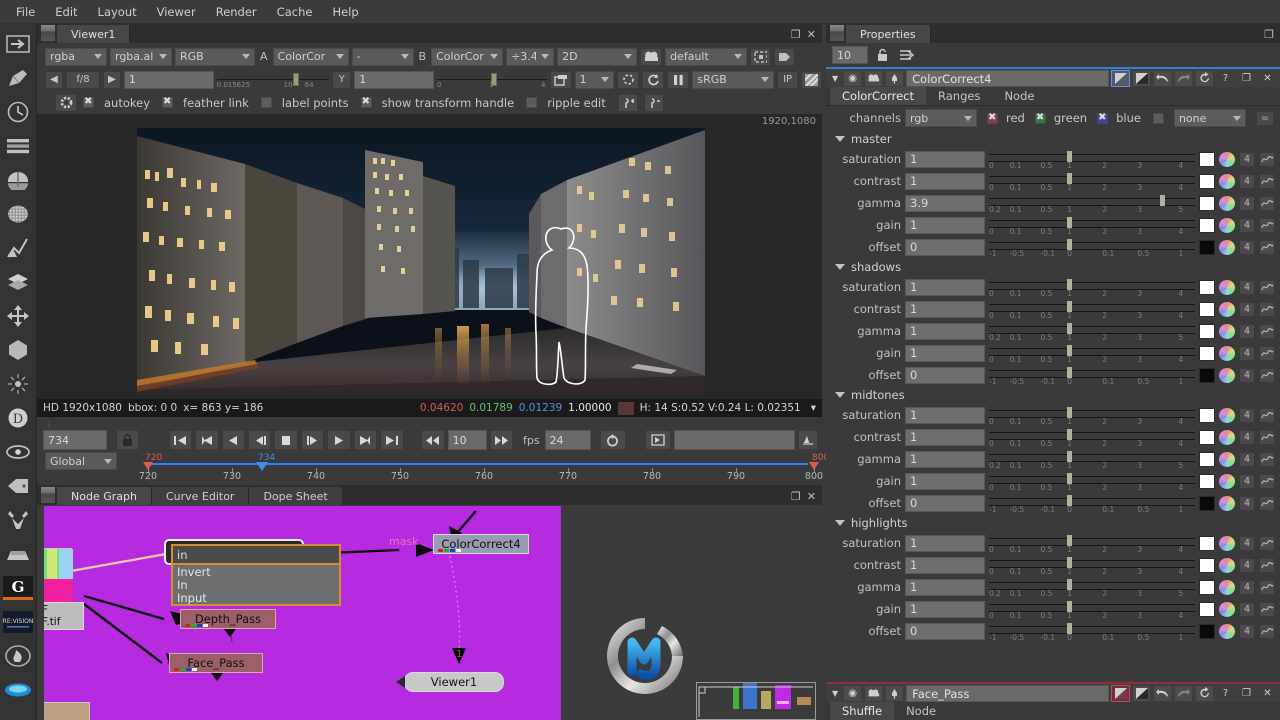 The width and height of the screenshot is (1280, 720). I want to click on viewer-panel-grip, so click(48, 33).